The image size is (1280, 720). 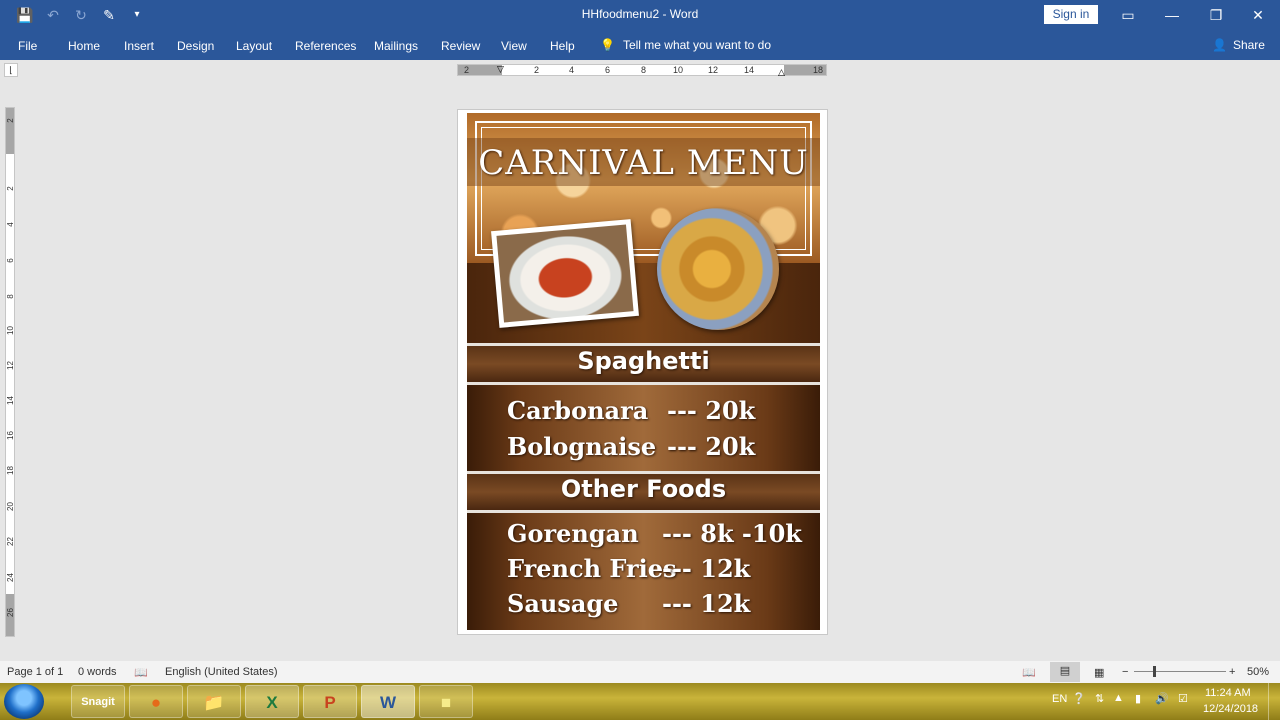 I want to click on word-icon: W, so click(x=388, y=701).